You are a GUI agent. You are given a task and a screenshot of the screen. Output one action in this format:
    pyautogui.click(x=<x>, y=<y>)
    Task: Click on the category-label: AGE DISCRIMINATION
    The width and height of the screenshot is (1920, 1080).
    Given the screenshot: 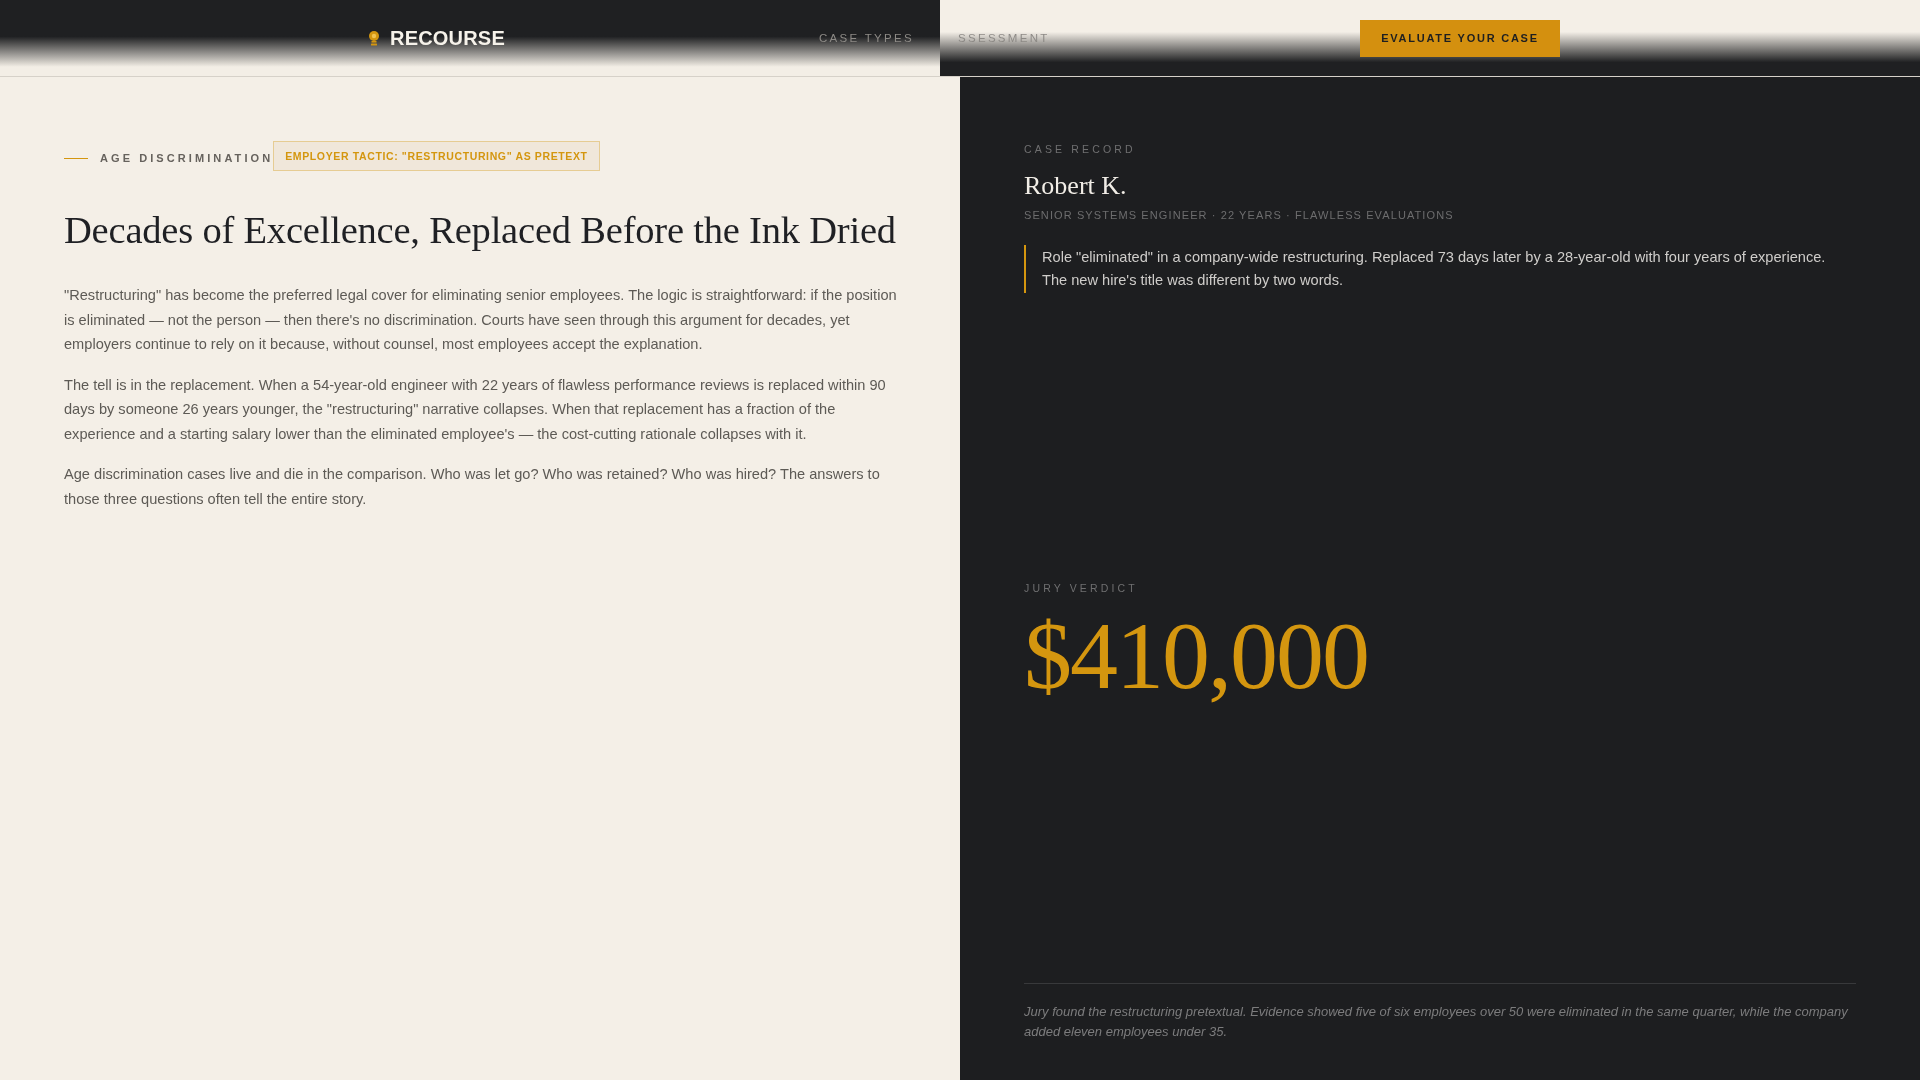 What is the action you would take?
    pyautogui.click(x=187, y=158)
    